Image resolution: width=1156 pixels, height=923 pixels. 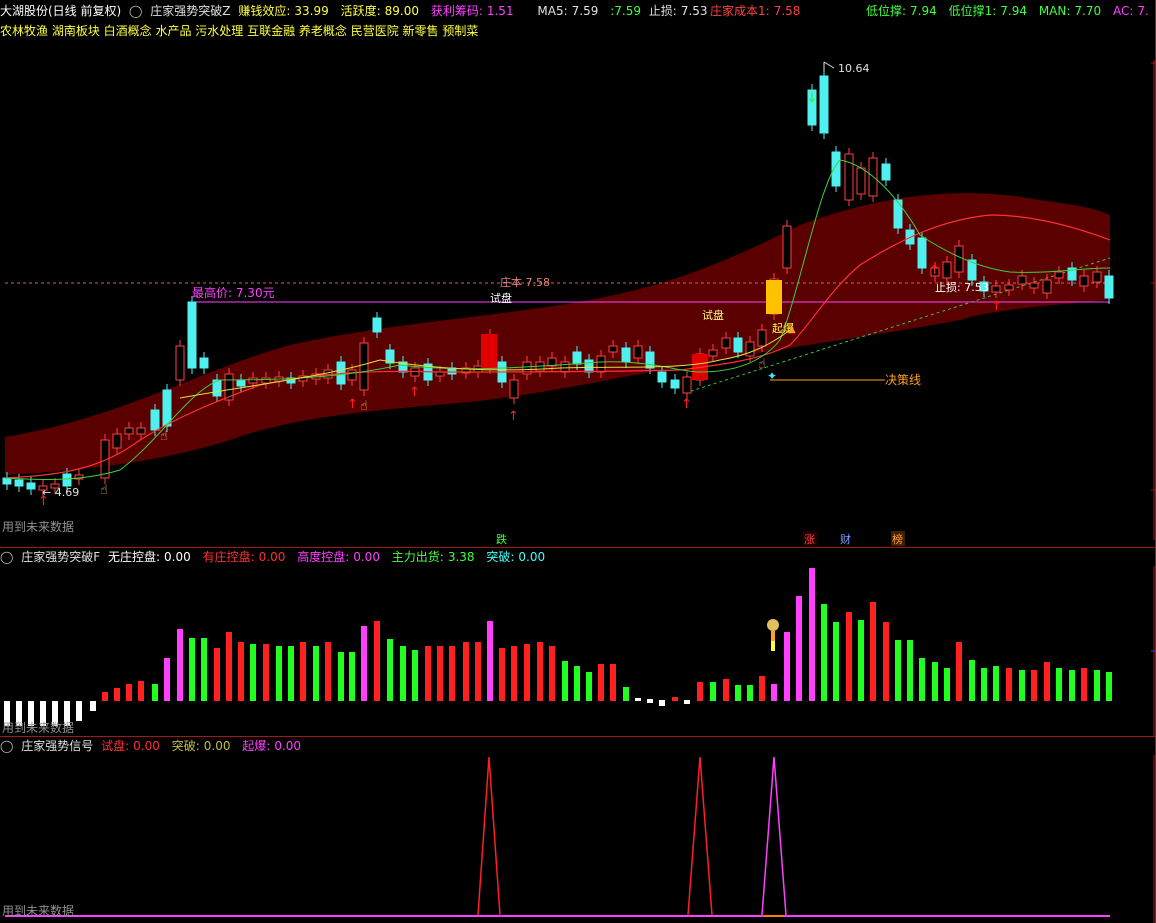 I want to click on panel2-menu-icon: ◯, so click(x=6, y=557).